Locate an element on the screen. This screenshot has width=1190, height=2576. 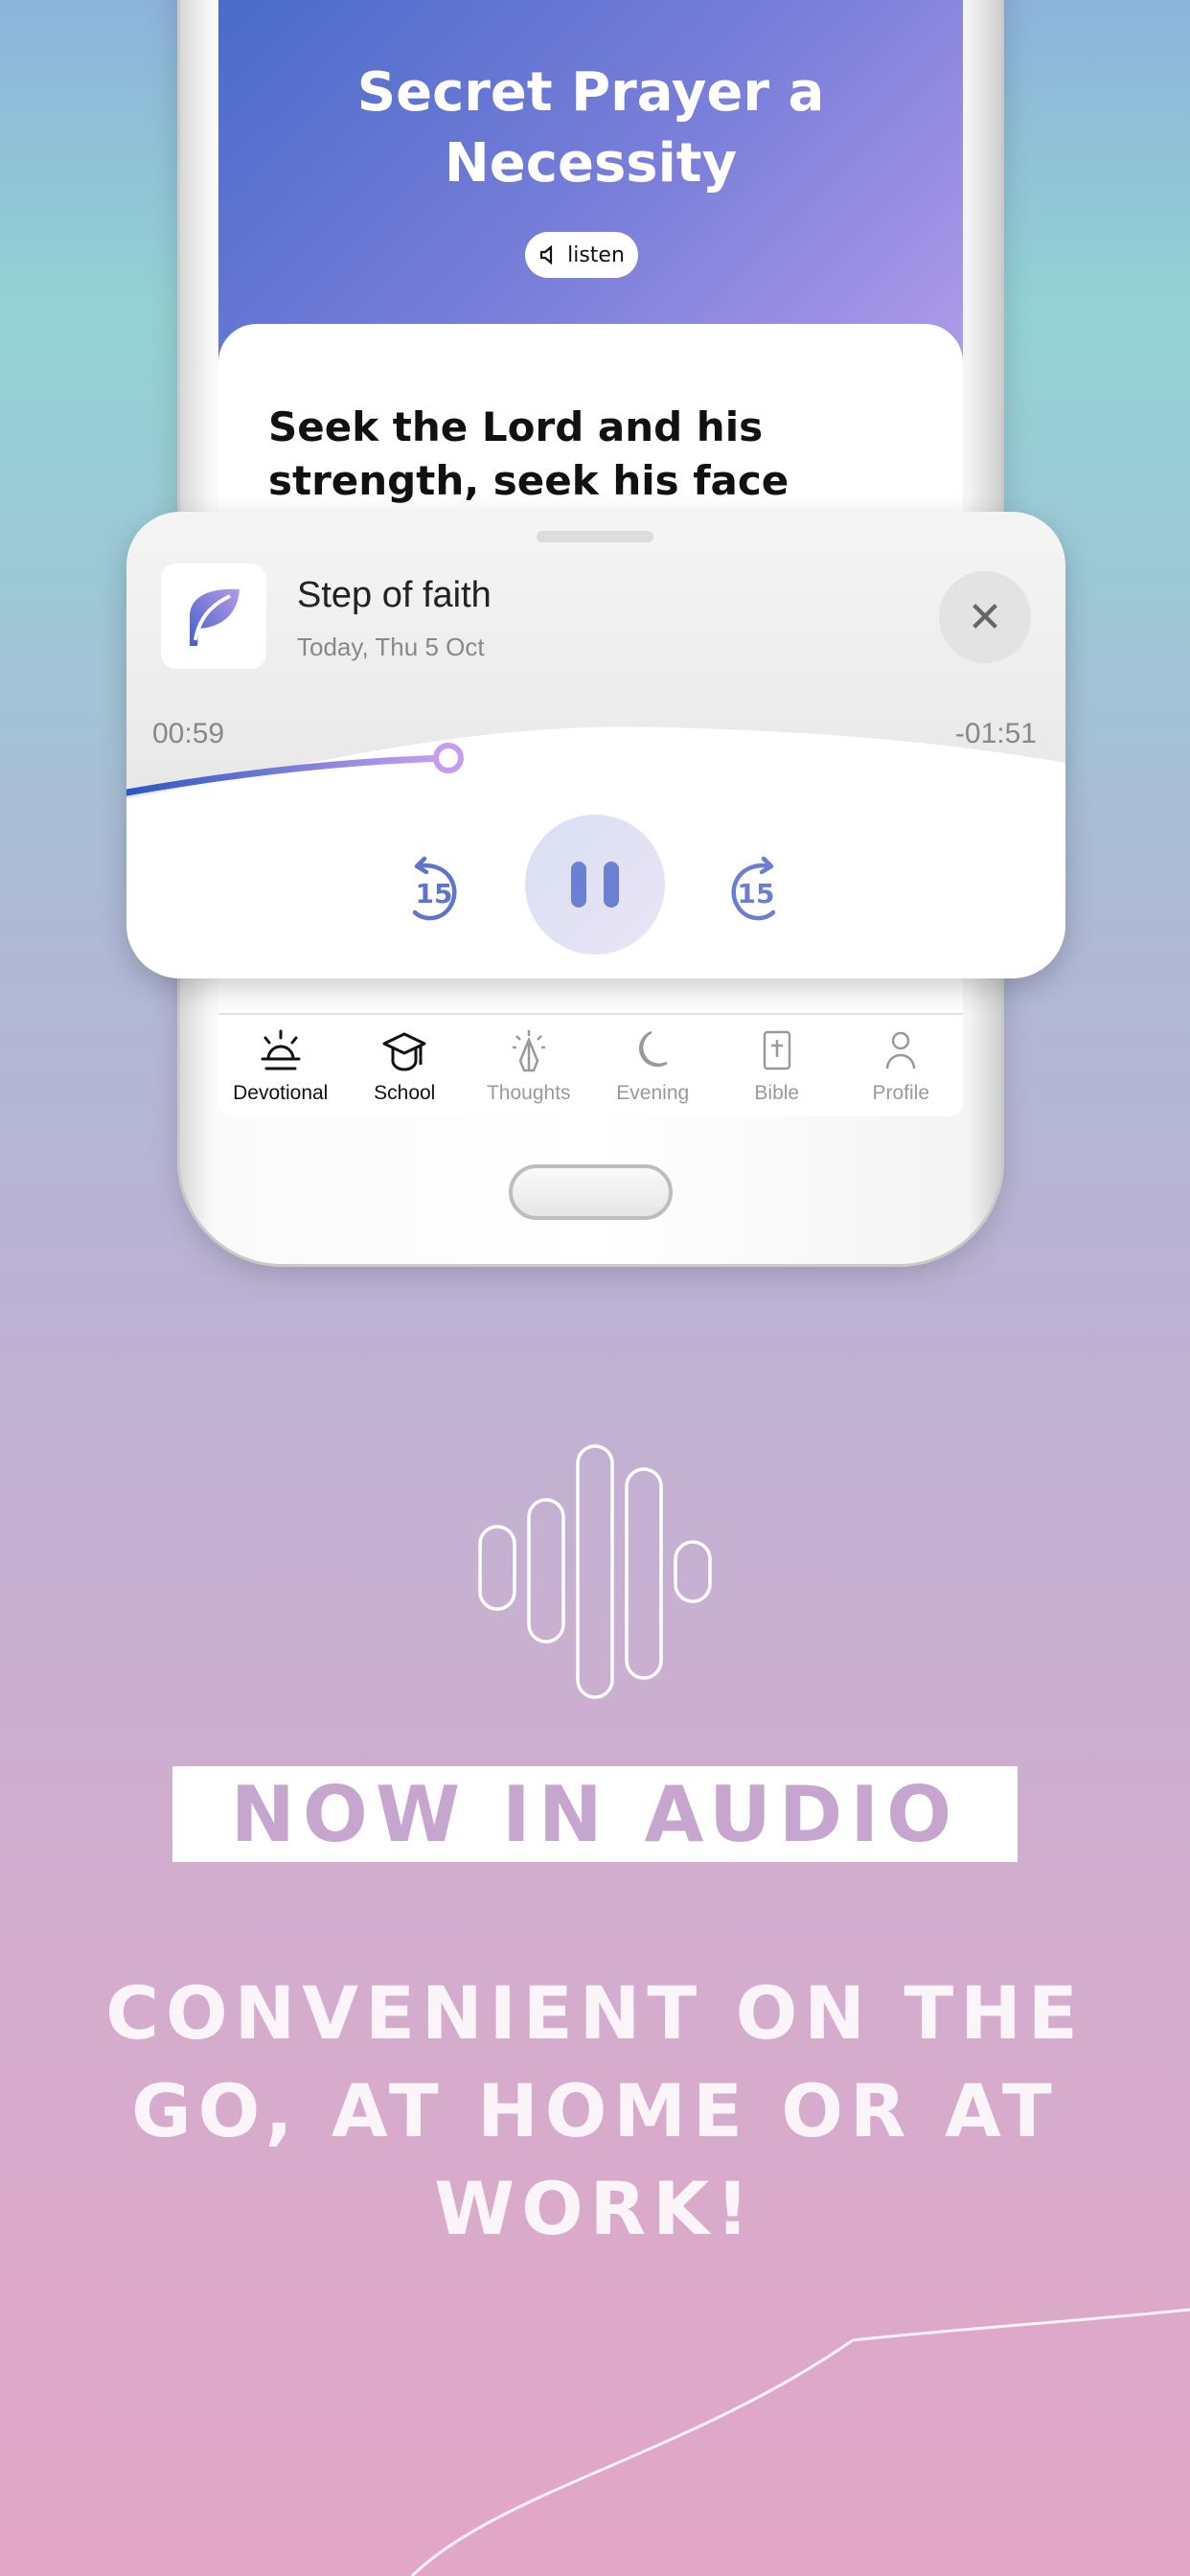
tab-profile: Profile is located at coordinates (902, 1065).